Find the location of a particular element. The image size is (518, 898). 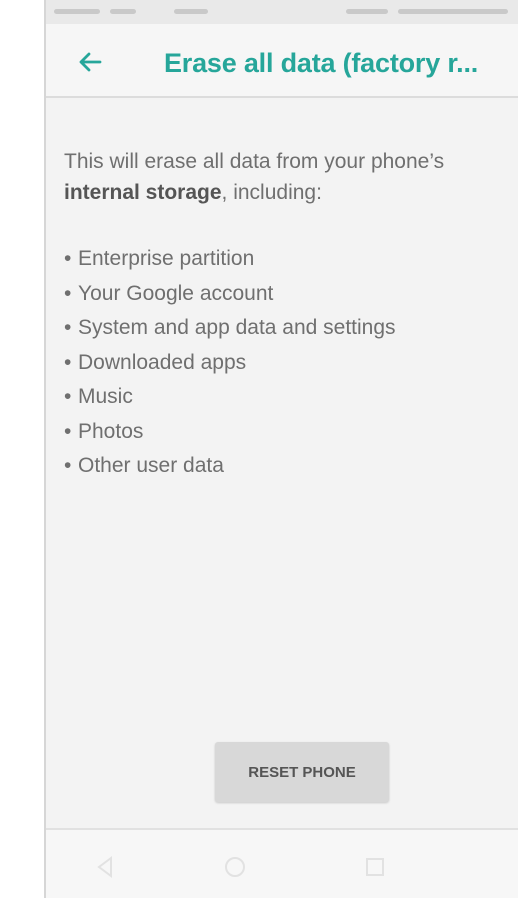

list-item-label: Enterprise partition is located at coordinates (166, 258).